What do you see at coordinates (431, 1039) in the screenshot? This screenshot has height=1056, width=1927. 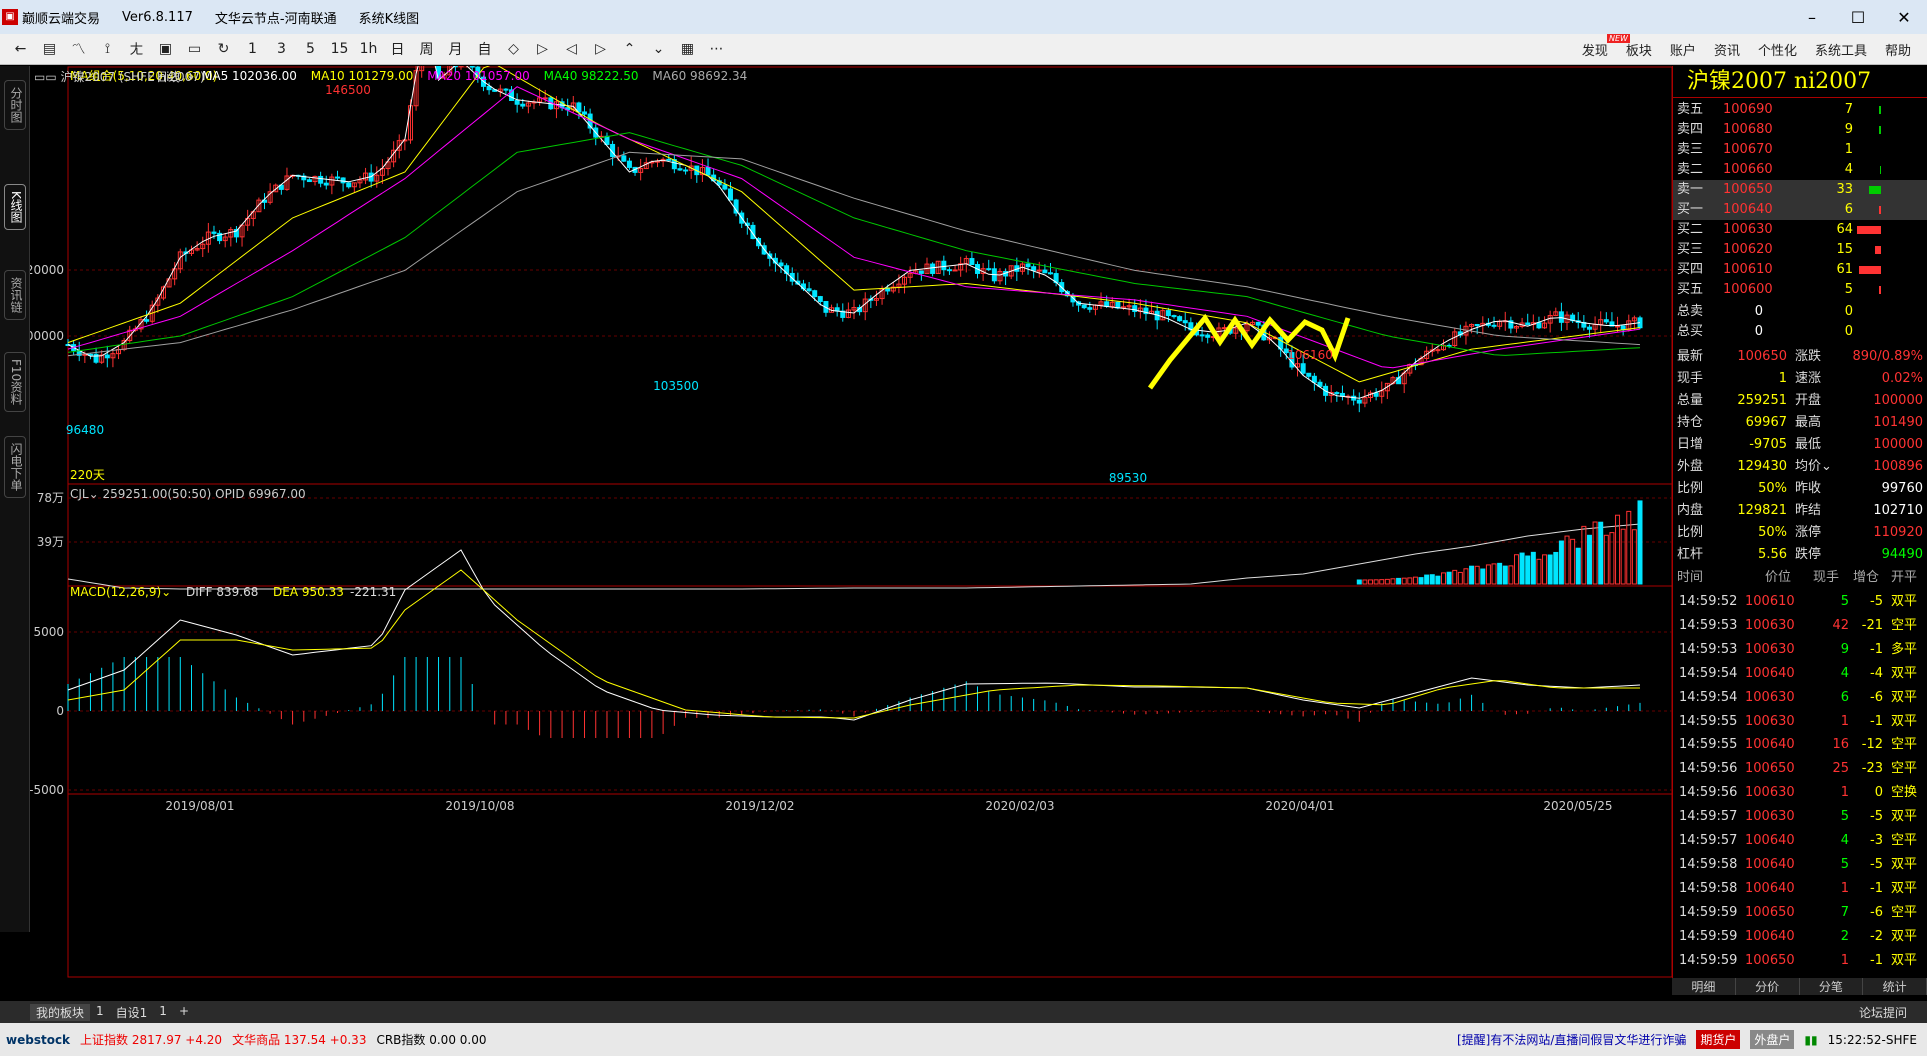 I see `crb-index: CRB指数 0.00 0.00` at bounding box center [431, 1039].